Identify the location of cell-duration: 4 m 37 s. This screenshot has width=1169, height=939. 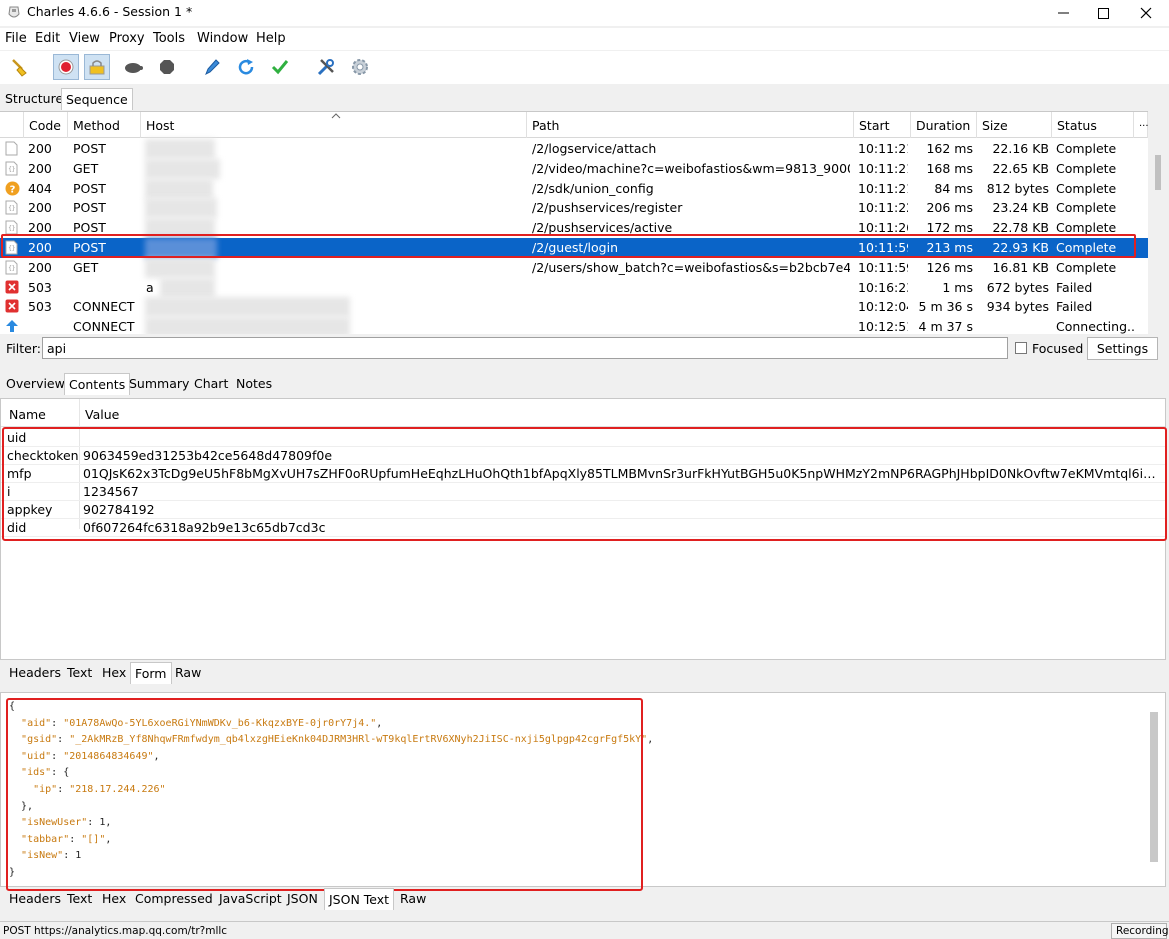
(945, 326).